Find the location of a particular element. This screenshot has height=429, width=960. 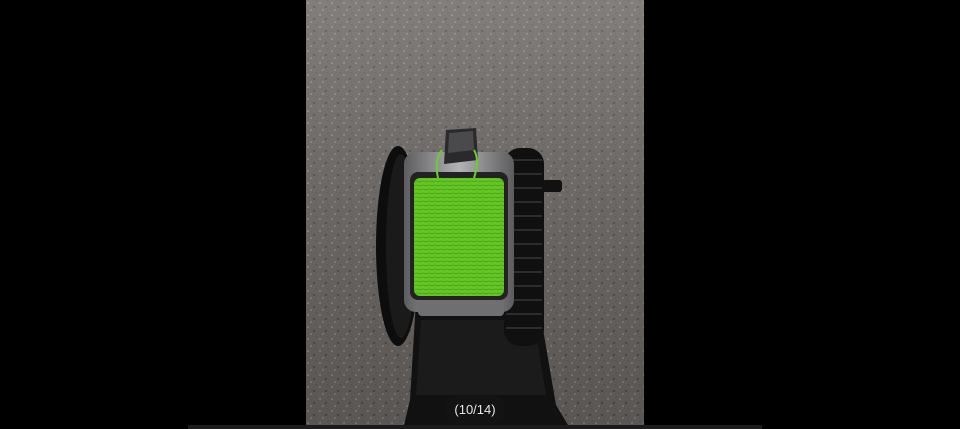

bottom-scrollbar is located at coordinates (475, 427).